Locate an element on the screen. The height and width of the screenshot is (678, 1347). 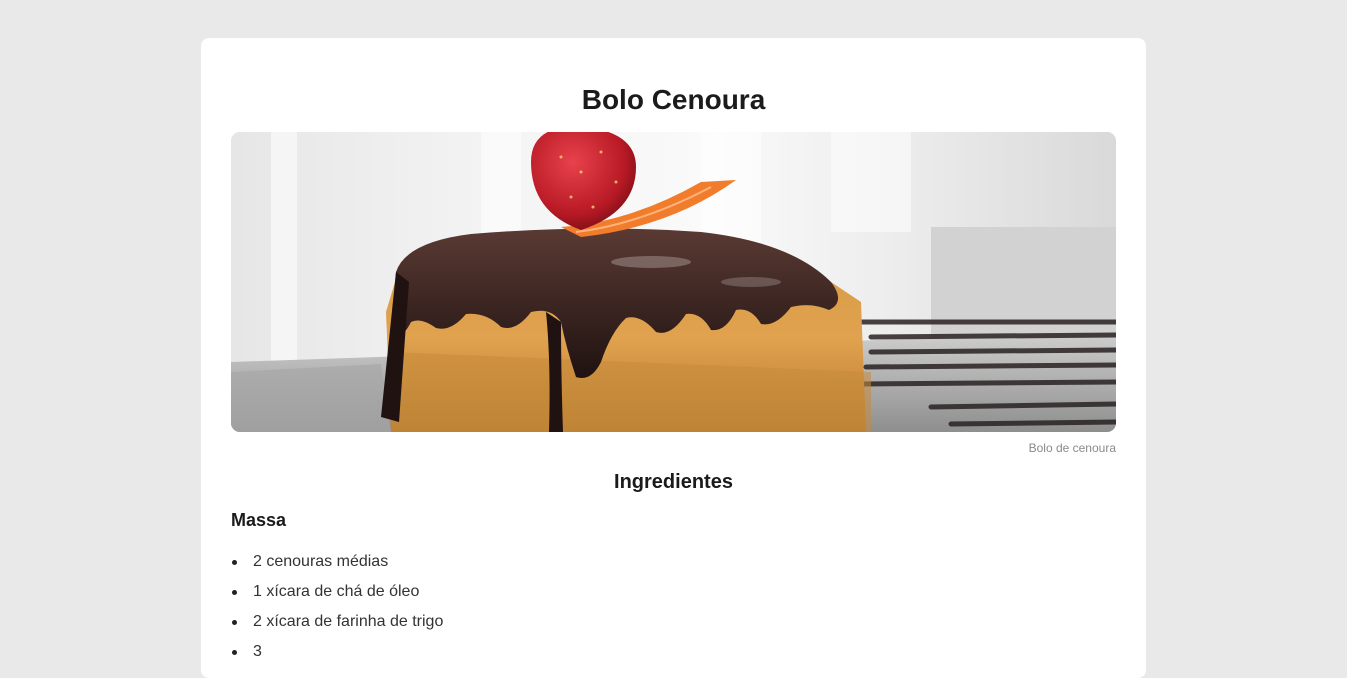
ingredient-group-title: Massa is located at coordinates (259, 520).